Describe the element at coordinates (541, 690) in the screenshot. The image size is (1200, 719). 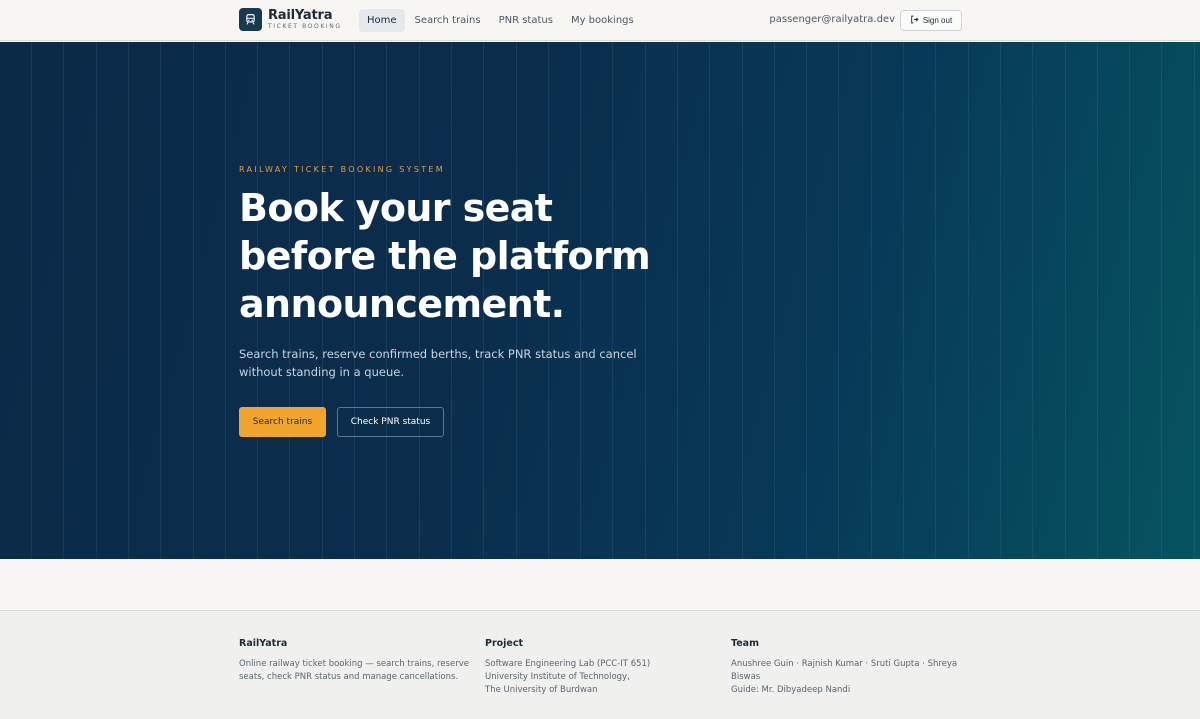
I see `footer-project-line: The University of Burdwan` at that location.